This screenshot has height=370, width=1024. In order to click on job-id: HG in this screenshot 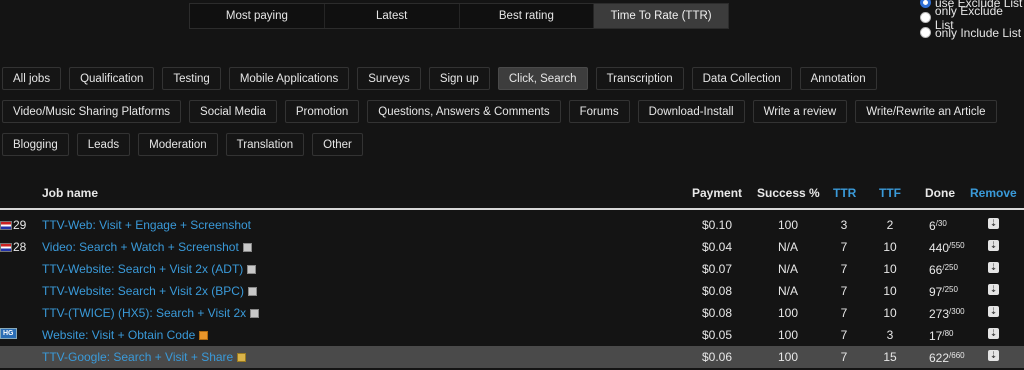, I will do `click(8, 333)`.